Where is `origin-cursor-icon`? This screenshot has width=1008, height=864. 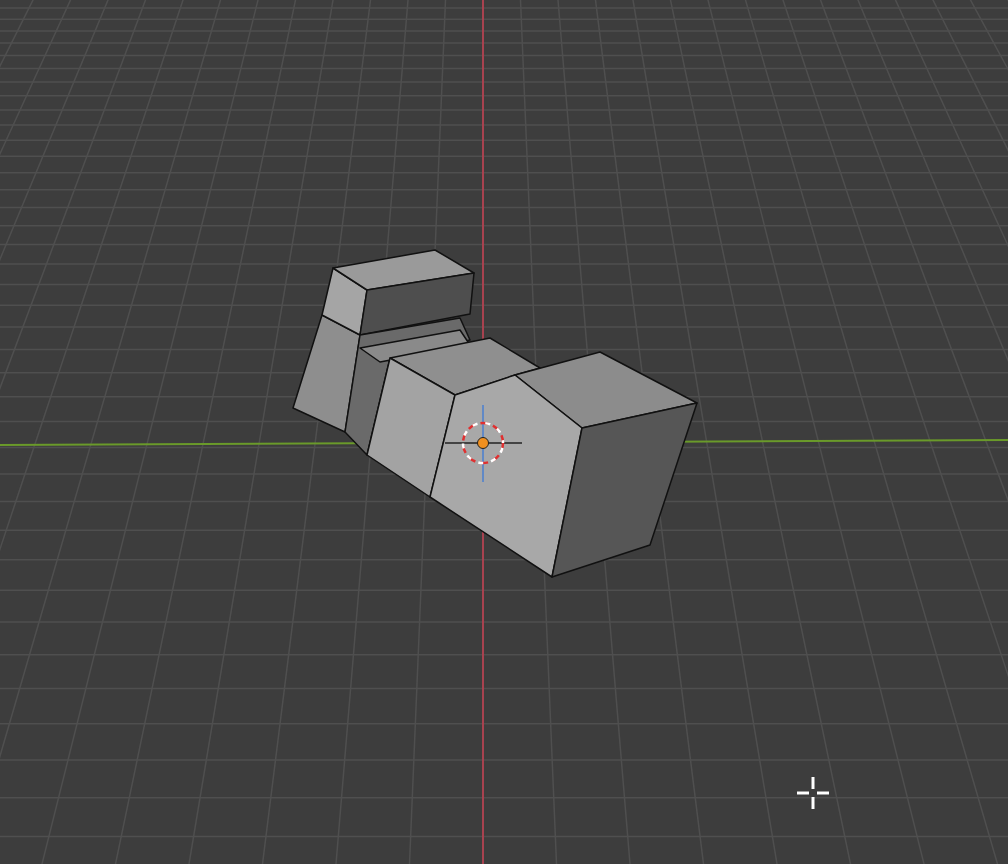 origin-cursor-icon is located at coordinates (483, 443).